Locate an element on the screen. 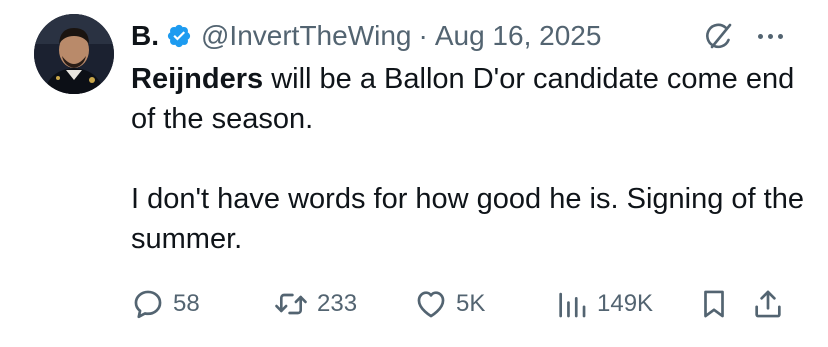  like-button: 5K is located at coordinates (449, 304).